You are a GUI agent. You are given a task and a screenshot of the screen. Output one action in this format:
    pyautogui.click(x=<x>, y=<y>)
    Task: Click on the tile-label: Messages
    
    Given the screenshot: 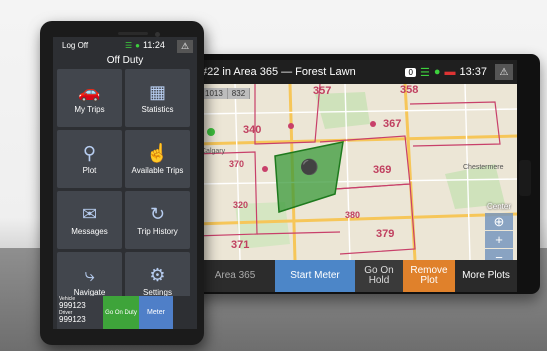 What is the action you would take?
    pyautogui.click(x=89, y=231)
    